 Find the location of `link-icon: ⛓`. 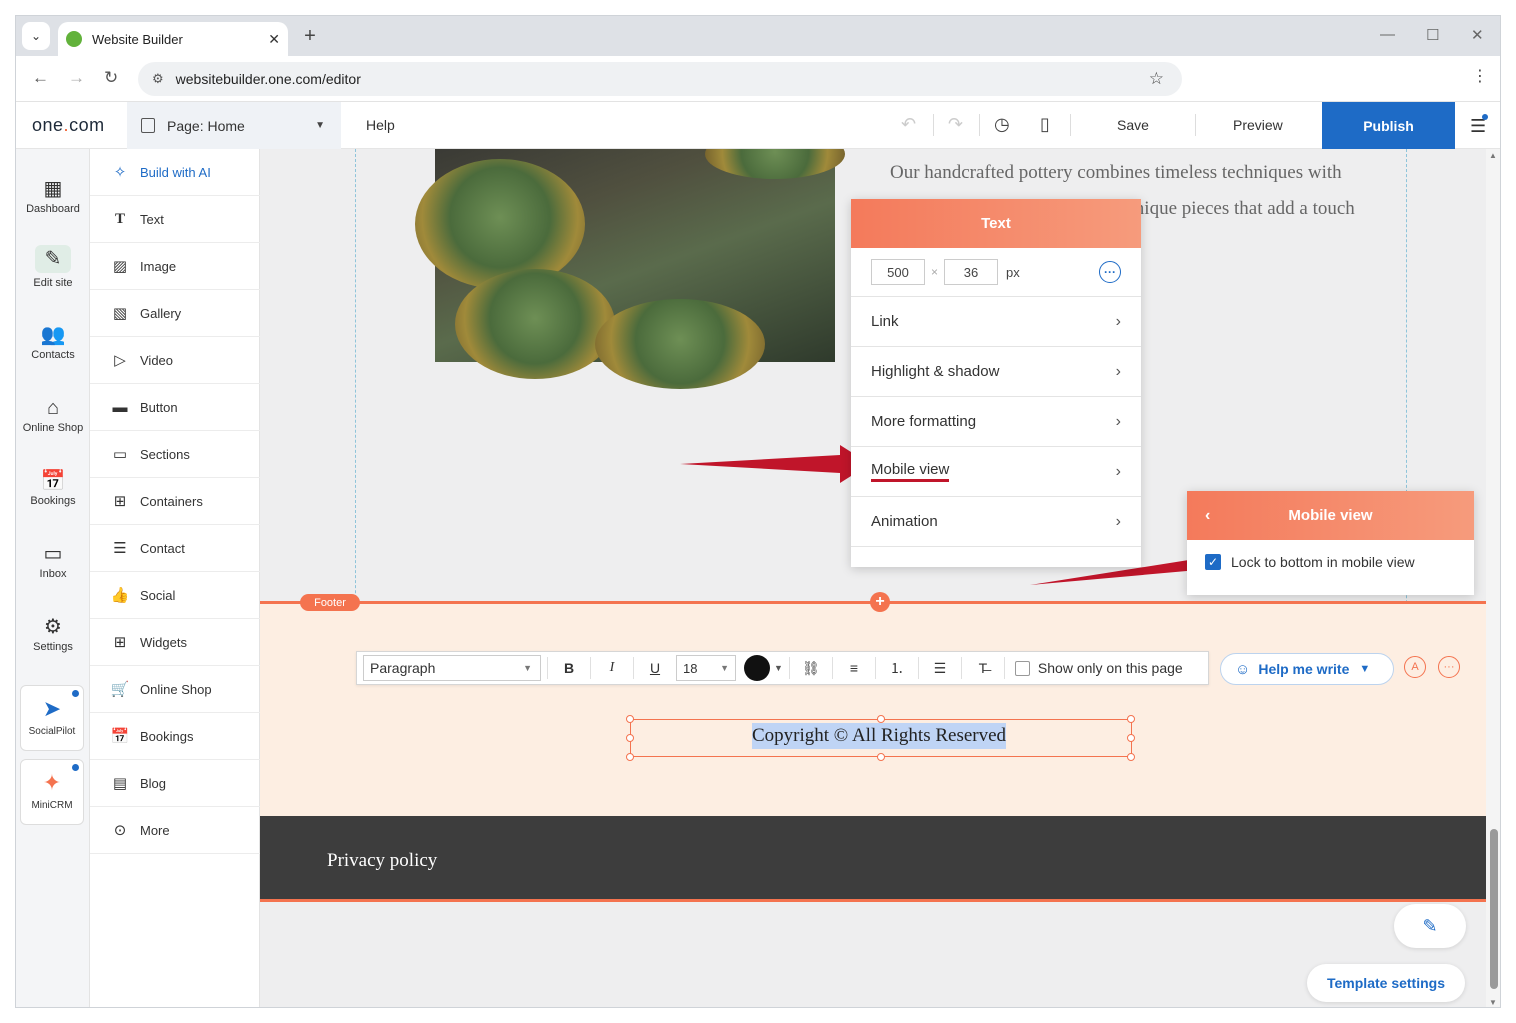

link-icon: ⛓ is located at coordinates (811, 668).